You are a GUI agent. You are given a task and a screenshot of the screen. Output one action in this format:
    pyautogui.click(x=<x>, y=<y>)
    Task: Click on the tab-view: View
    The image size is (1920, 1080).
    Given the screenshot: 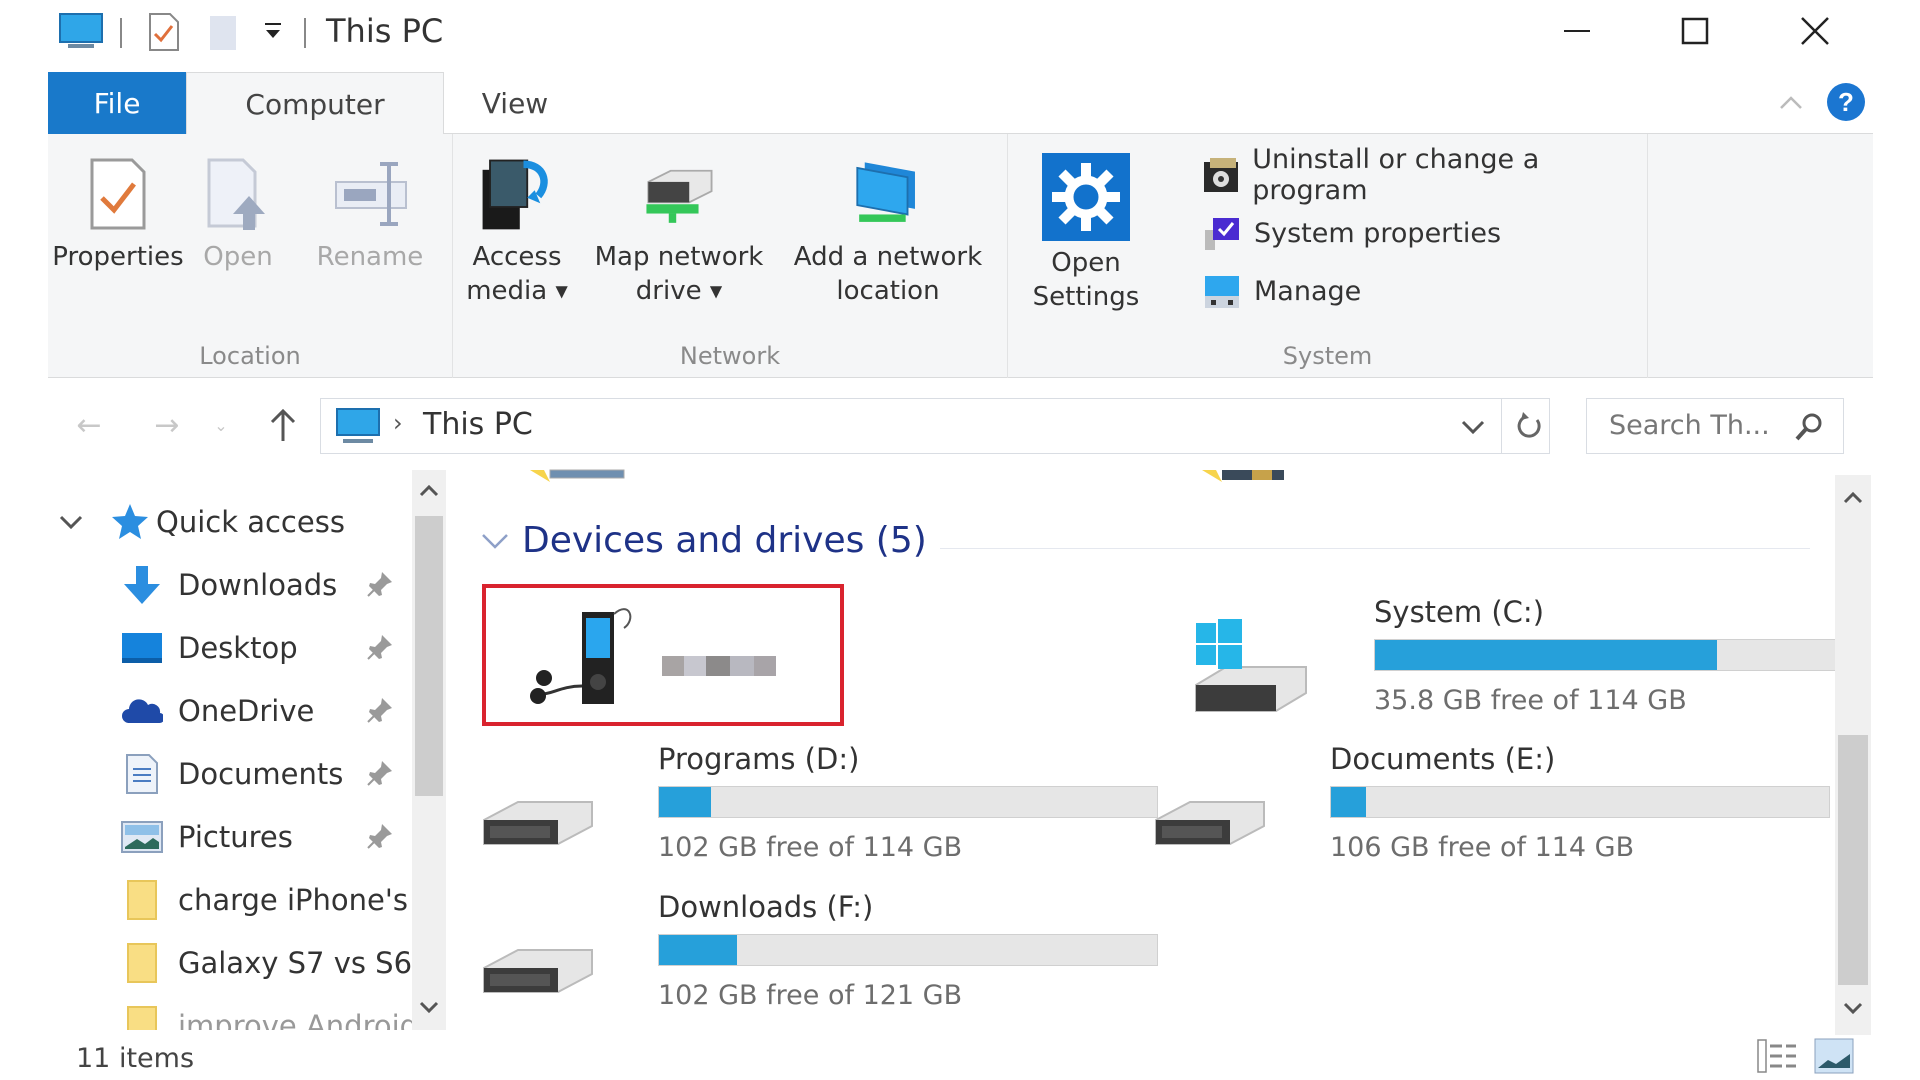 What is the action you would take?
    pyautogui.click(x=515, y=103)
    